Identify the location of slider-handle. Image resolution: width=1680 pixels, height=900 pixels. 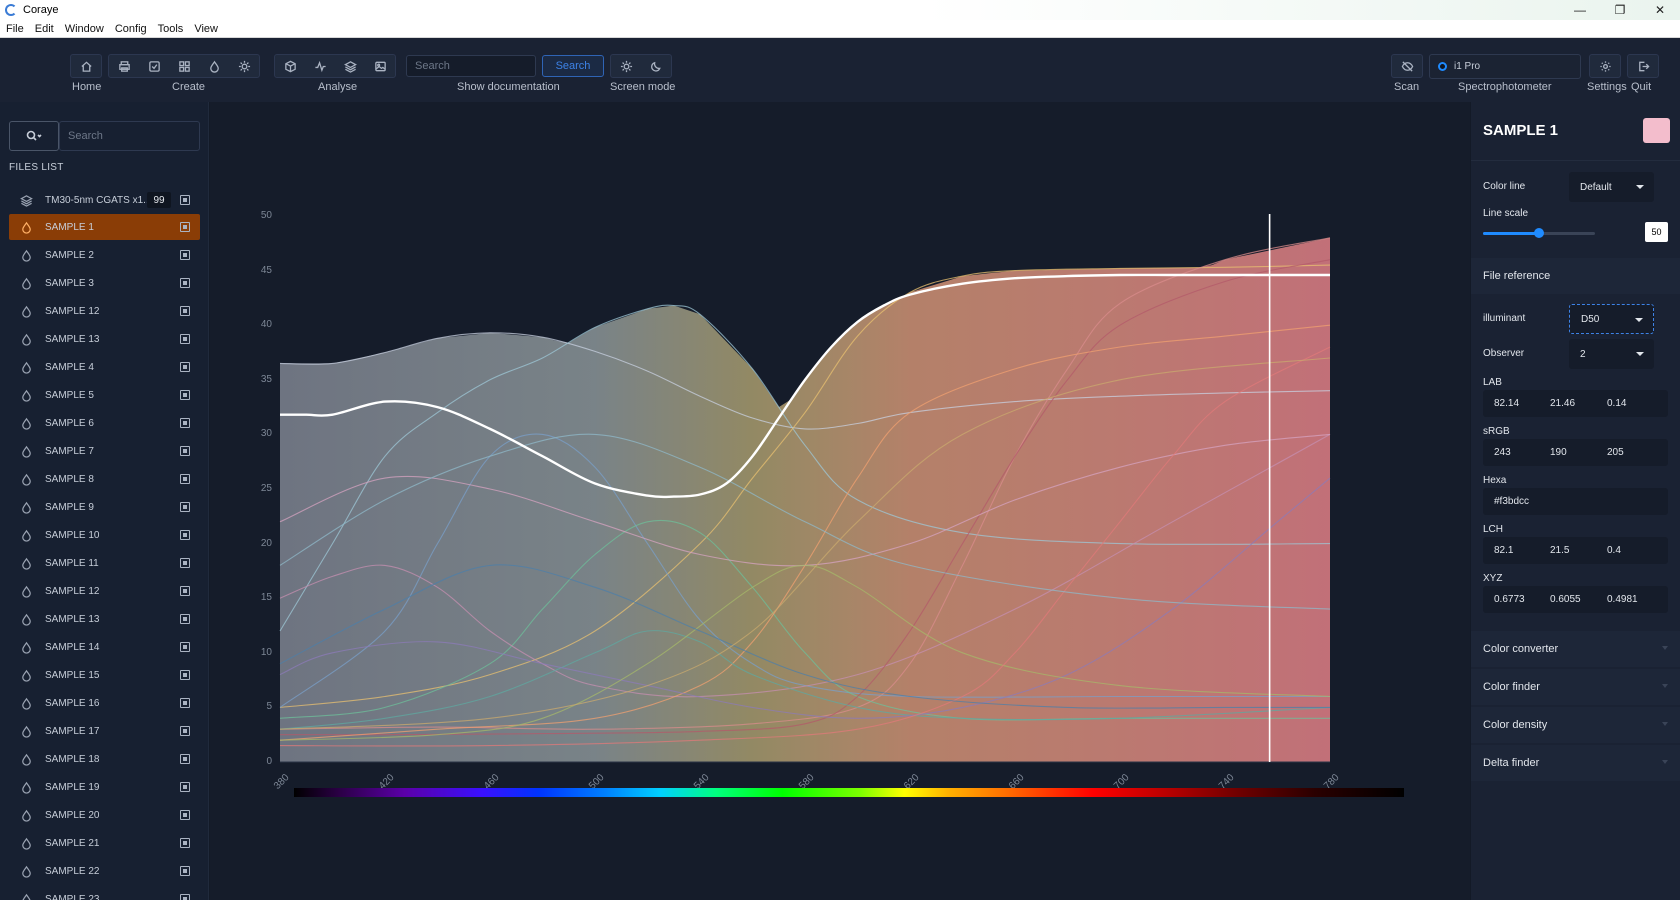
(1539, 233).